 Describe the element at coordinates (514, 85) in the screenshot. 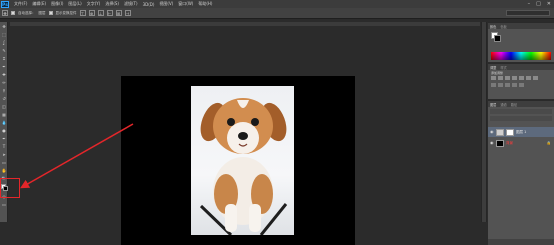

I see `invert-icon` at that location.